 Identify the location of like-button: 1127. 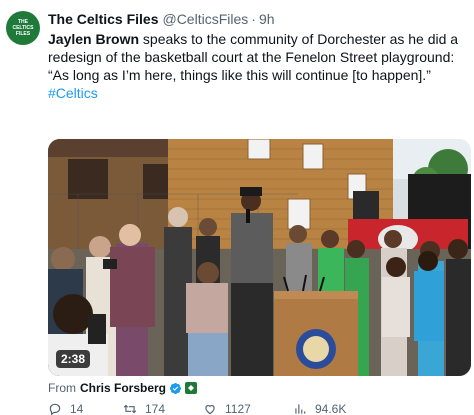
(227, 408).